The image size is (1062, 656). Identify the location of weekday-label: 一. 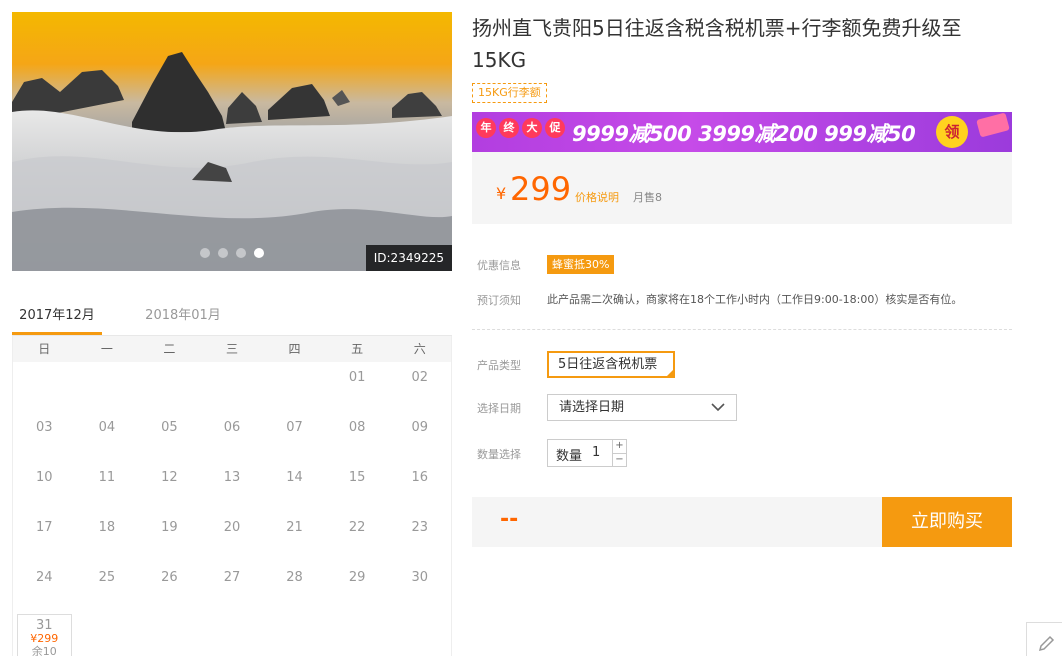
(106, 349).